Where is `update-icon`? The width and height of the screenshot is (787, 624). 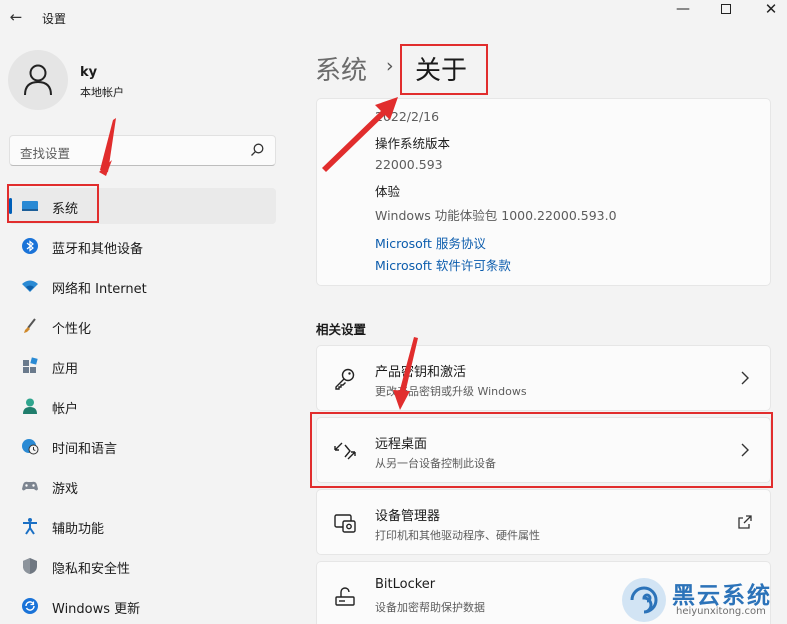
update-icon is located at coordinates (30, 606).